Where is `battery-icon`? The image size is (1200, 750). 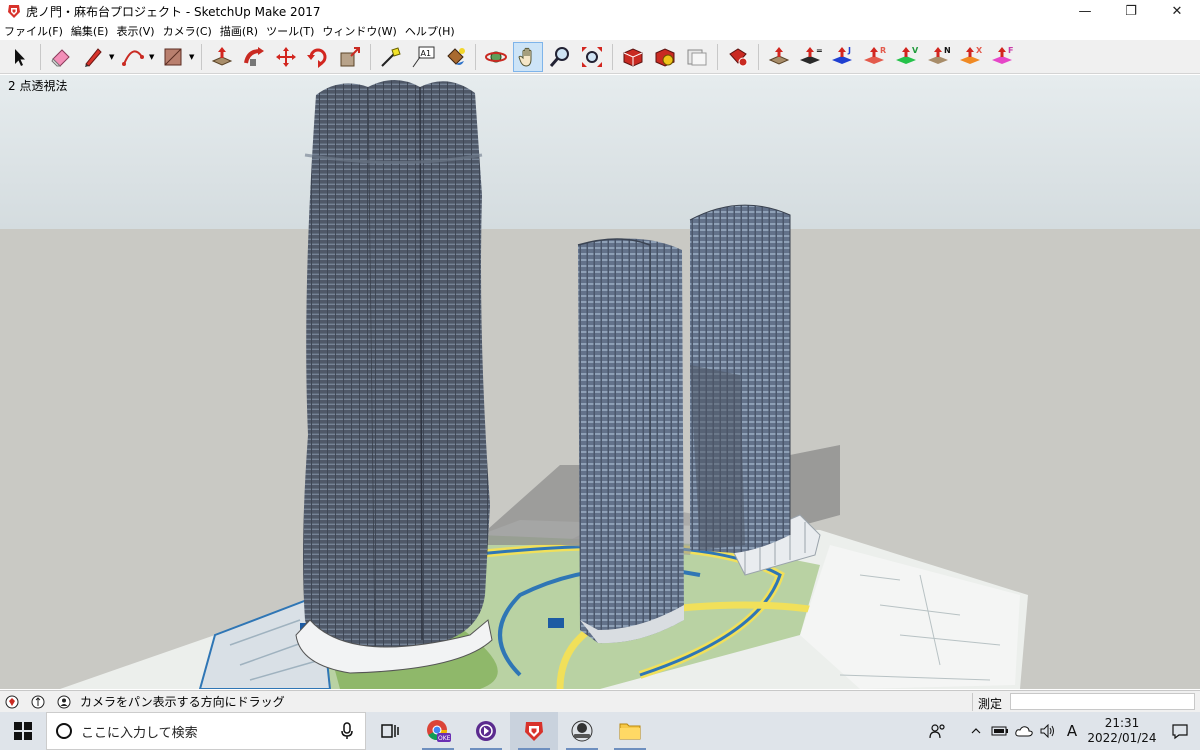
battery-icon is located at coordinates (1000, 731).